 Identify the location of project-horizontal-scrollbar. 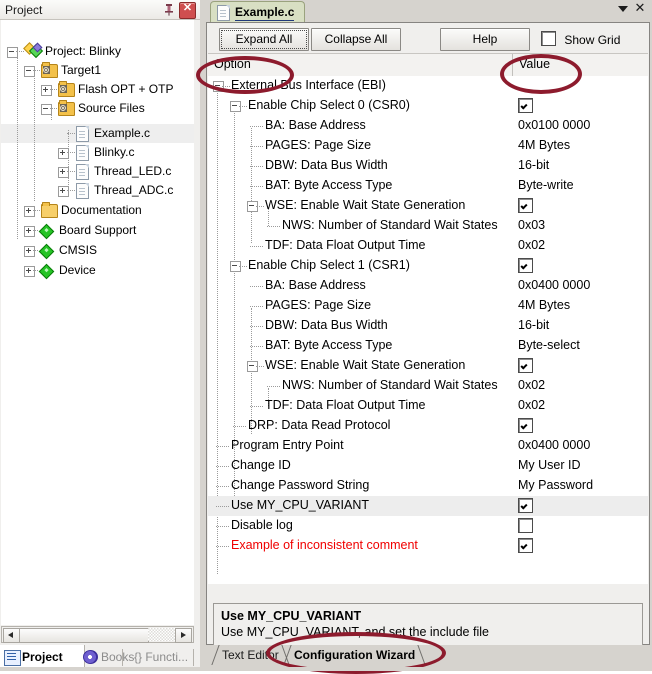
(97, 634).